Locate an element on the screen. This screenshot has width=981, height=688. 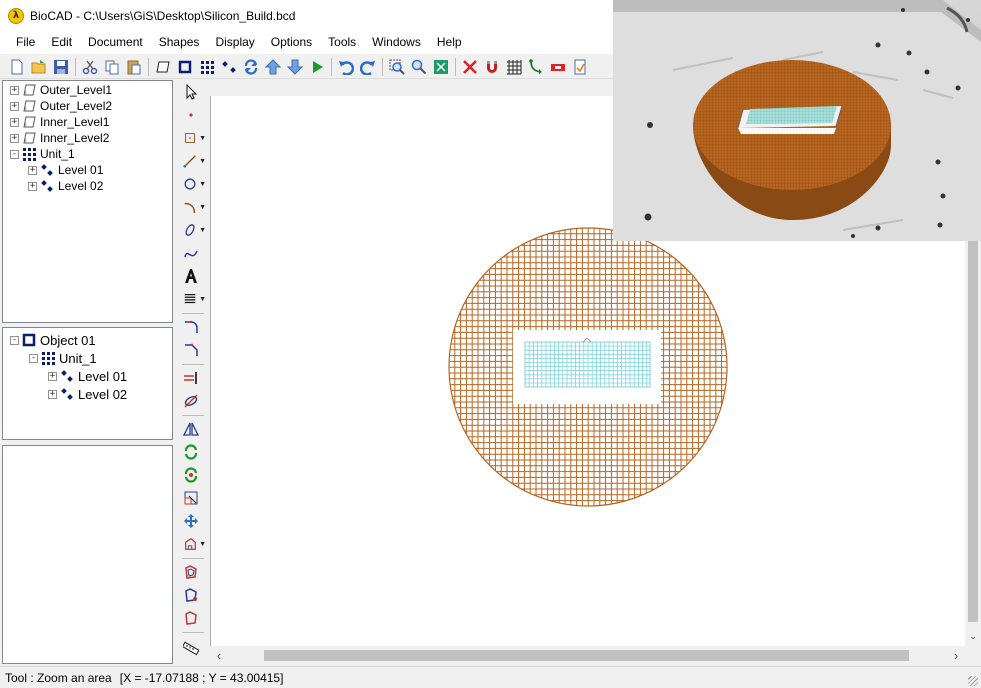
path-icon is located at coordinates (536, 67).